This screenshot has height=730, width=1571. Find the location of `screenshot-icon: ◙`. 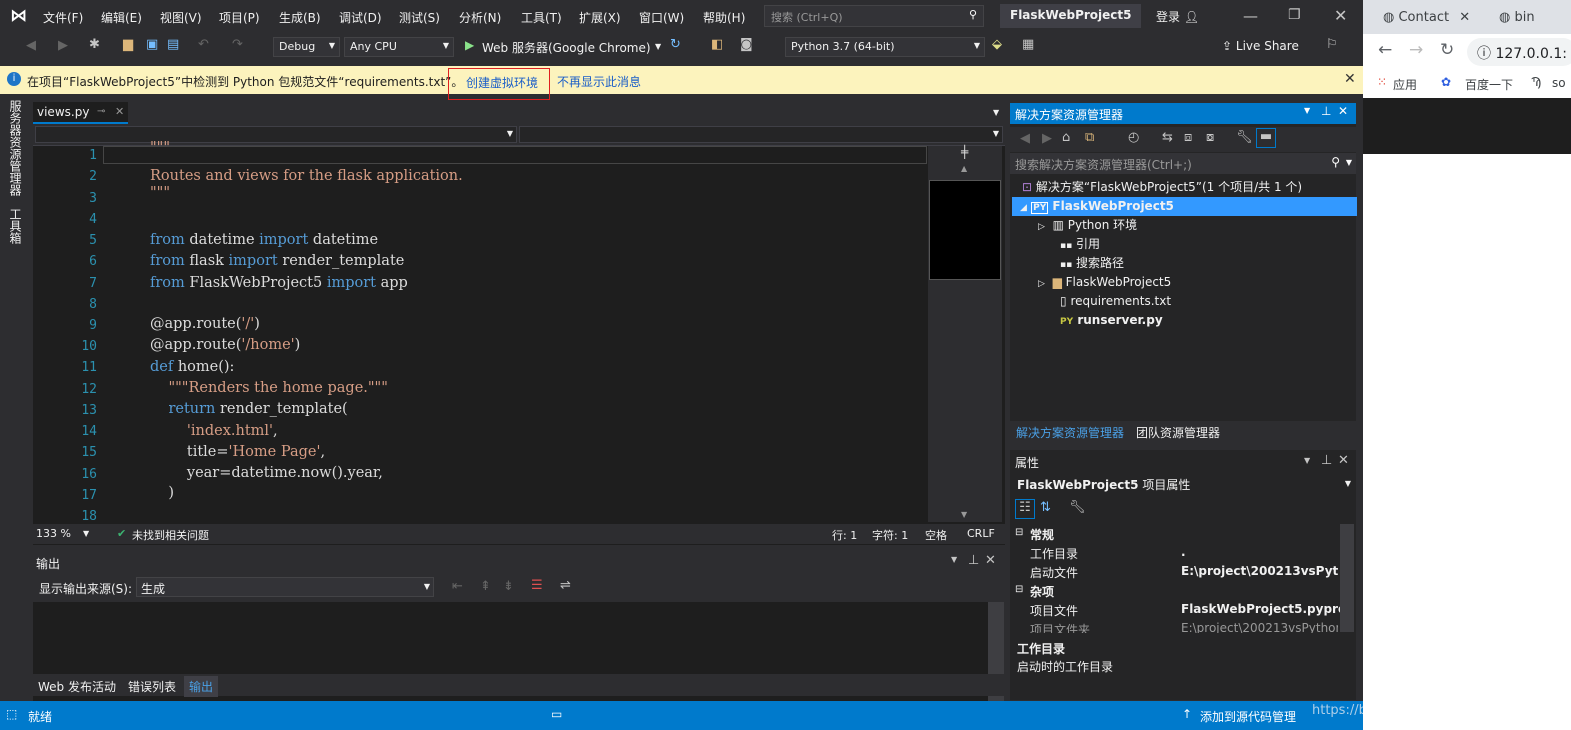

screenshot-icon: ◙ is located at coordinates (746, 44).